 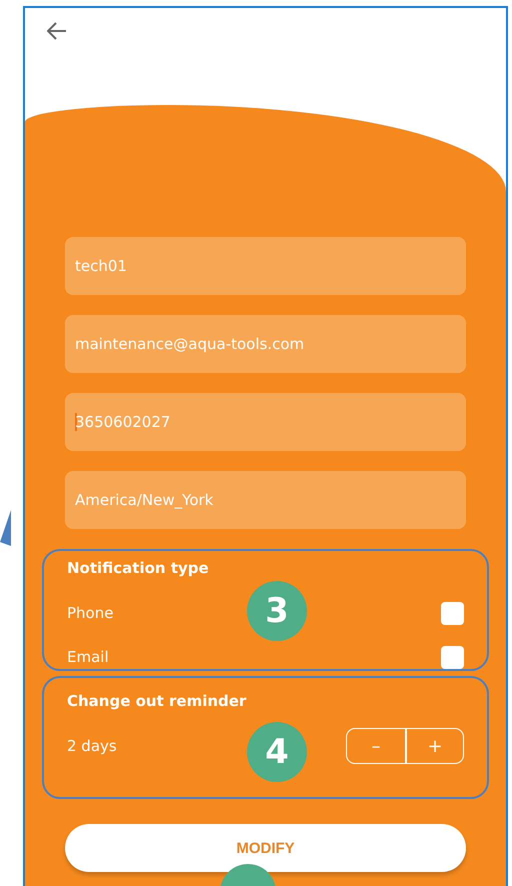 I want to click on arrow-pointer-icon, so click(x=5, y=528).